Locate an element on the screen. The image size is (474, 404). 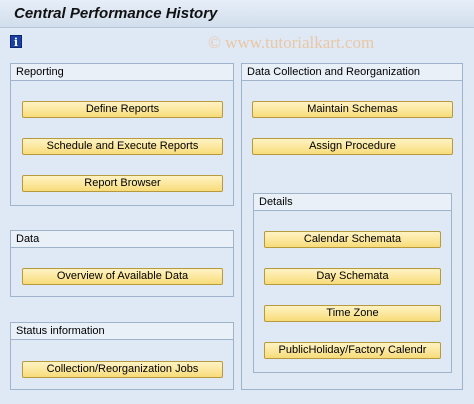
application-toolbar: i © www.tutorialkart.com is located at coordinates (237, 42).